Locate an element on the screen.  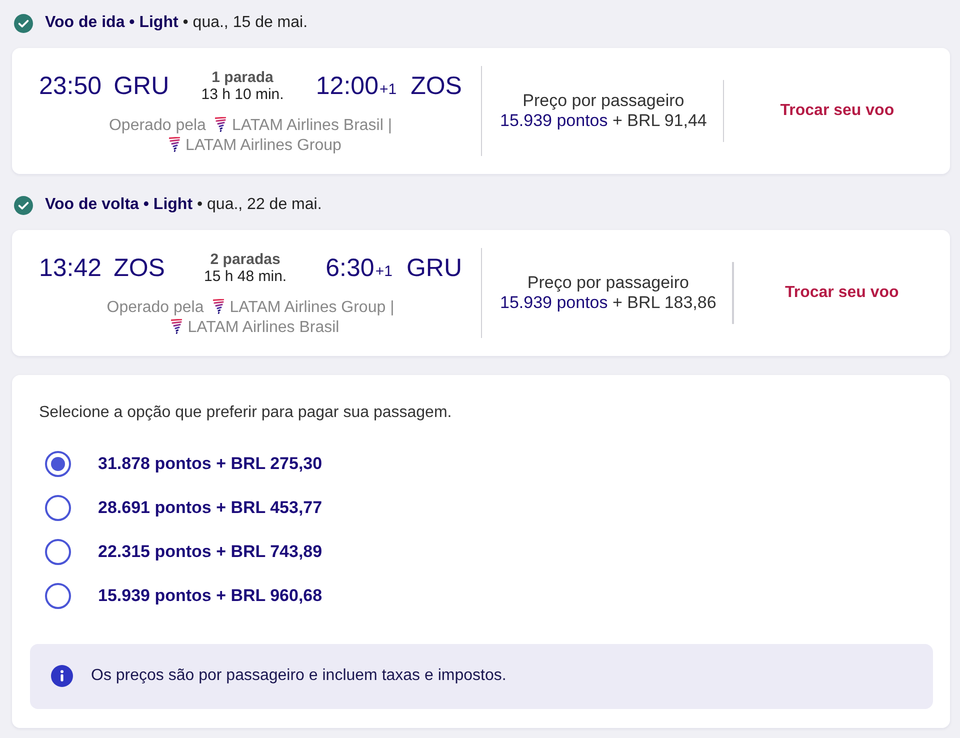
payment-option-label: 22.315 pontos + BRL 743,89 is located at coordinates (210, 552).